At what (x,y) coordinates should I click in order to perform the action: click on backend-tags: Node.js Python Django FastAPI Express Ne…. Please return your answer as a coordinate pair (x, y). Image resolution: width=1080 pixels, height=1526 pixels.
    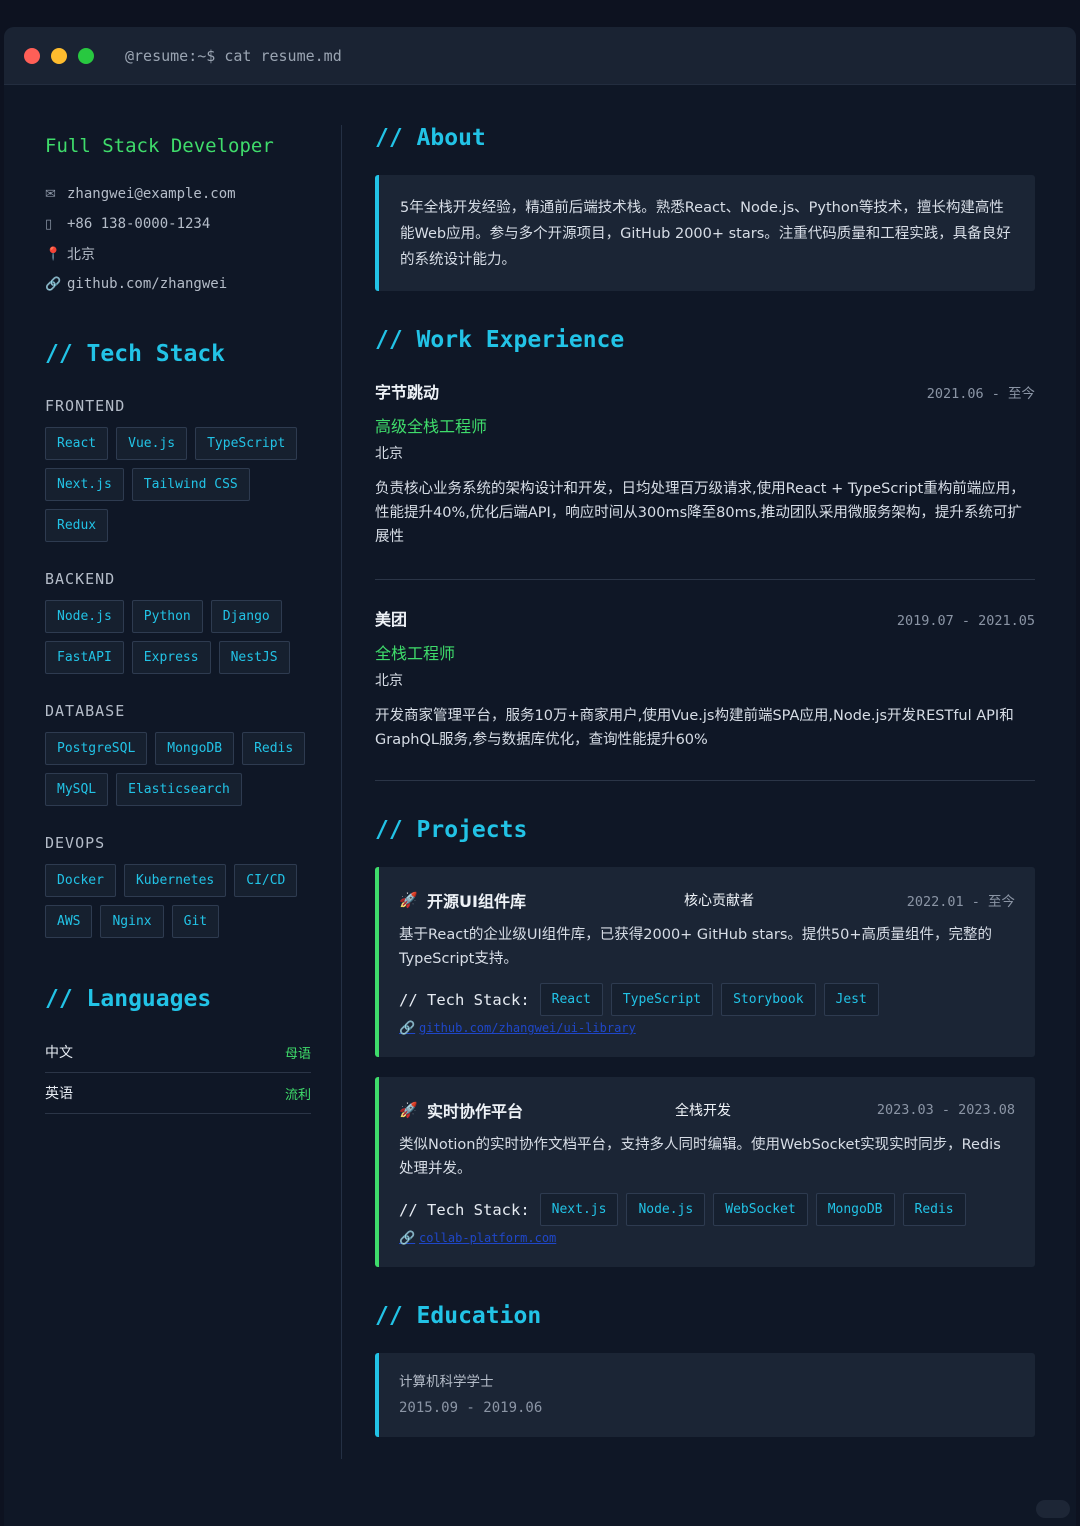
    Looking at the image, I should click on (178, 637).